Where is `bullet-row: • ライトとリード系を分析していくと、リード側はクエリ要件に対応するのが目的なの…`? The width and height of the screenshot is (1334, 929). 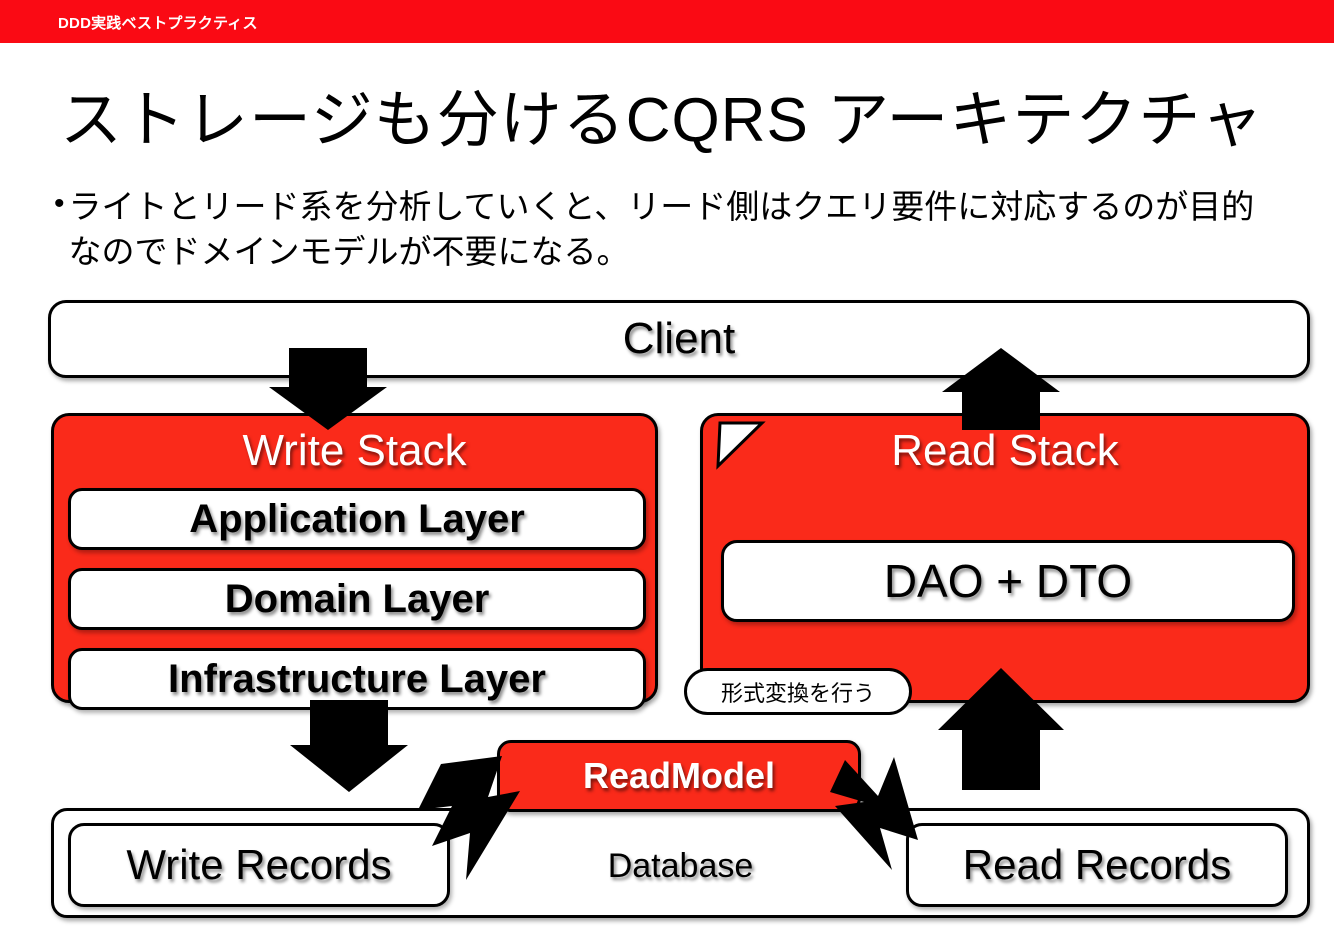
bullet-row: • ライトとリード系を分析していくと、リード側はクエリ要件に対応するのが目的なの… is located at coordinates (684, 229).